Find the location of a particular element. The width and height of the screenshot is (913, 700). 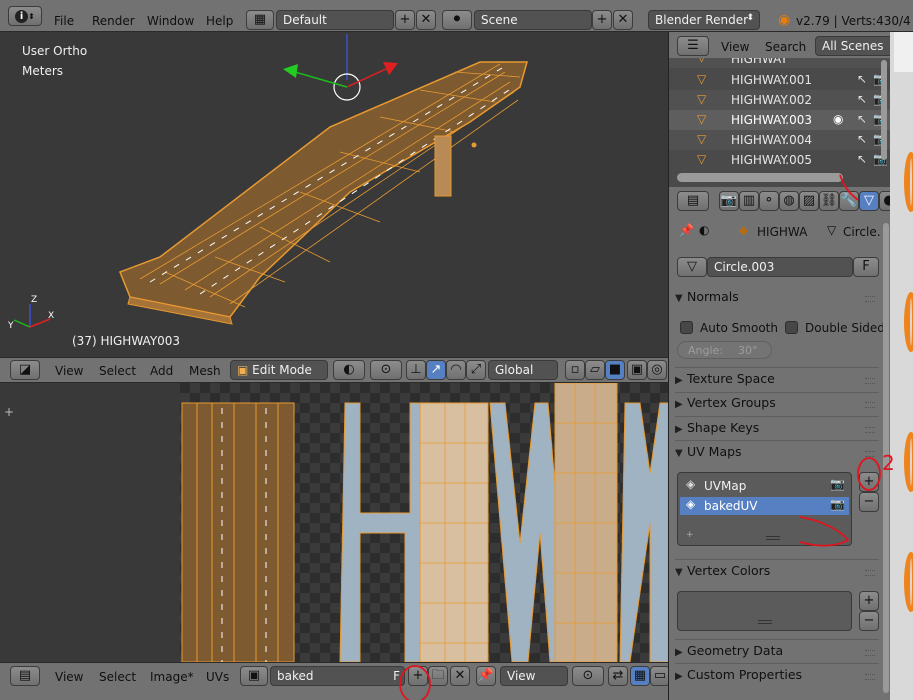

vertex-select-button: ▫ is located at coordinates (575, 370).